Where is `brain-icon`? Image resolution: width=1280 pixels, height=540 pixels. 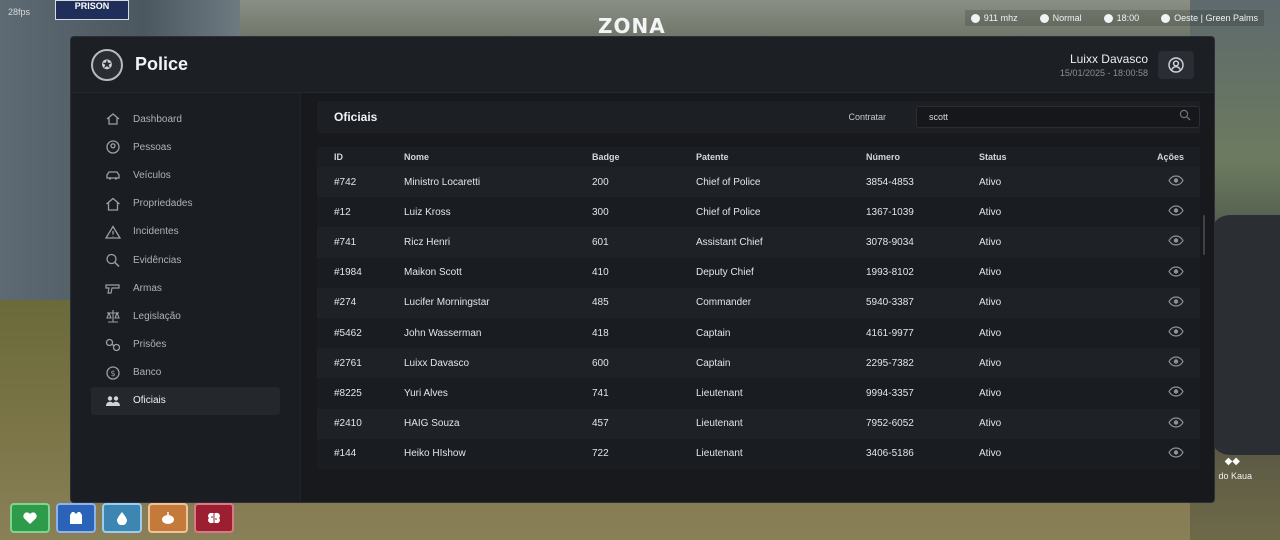 brain-icon is located at coordinates (214, 518).